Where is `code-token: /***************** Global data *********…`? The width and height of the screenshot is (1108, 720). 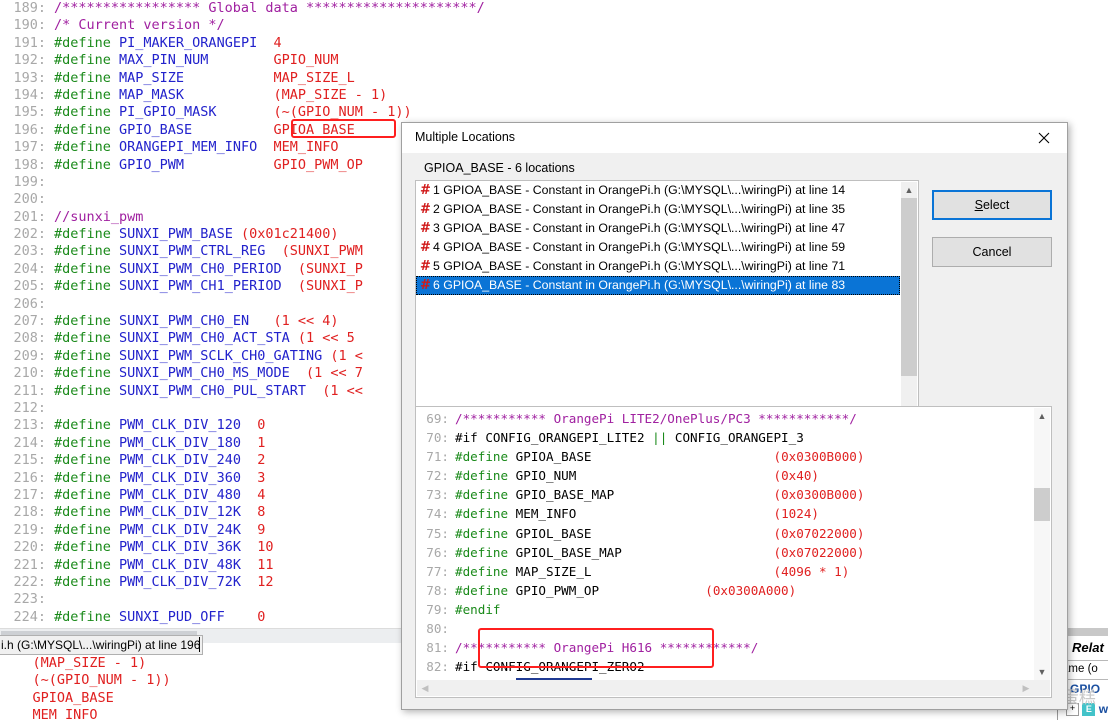 code-token: /***************** Global data *********… is located at coordinates (269, 8).